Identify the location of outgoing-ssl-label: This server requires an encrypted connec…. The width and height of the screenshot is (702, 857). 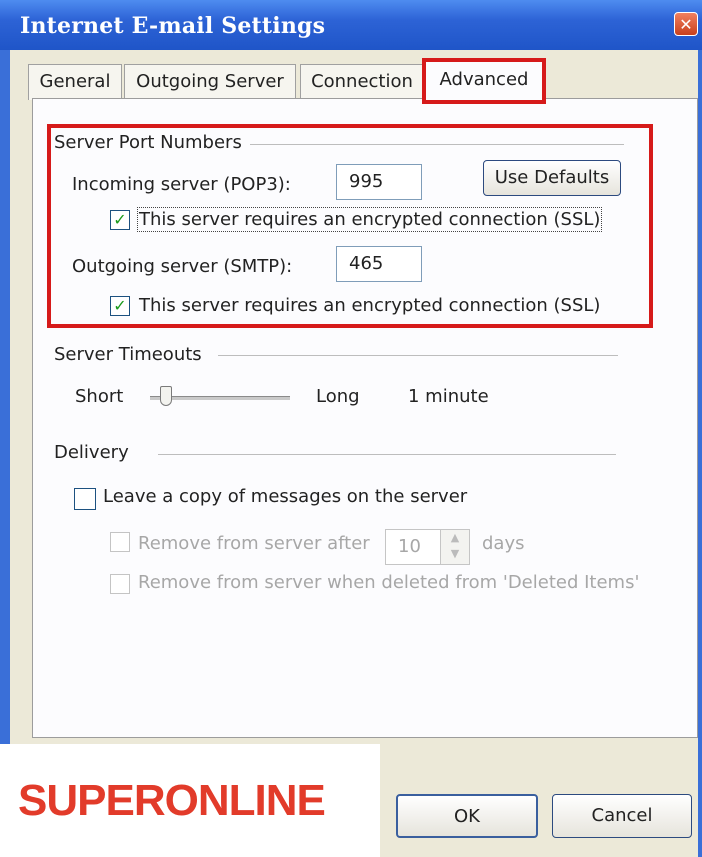
(370, 305).